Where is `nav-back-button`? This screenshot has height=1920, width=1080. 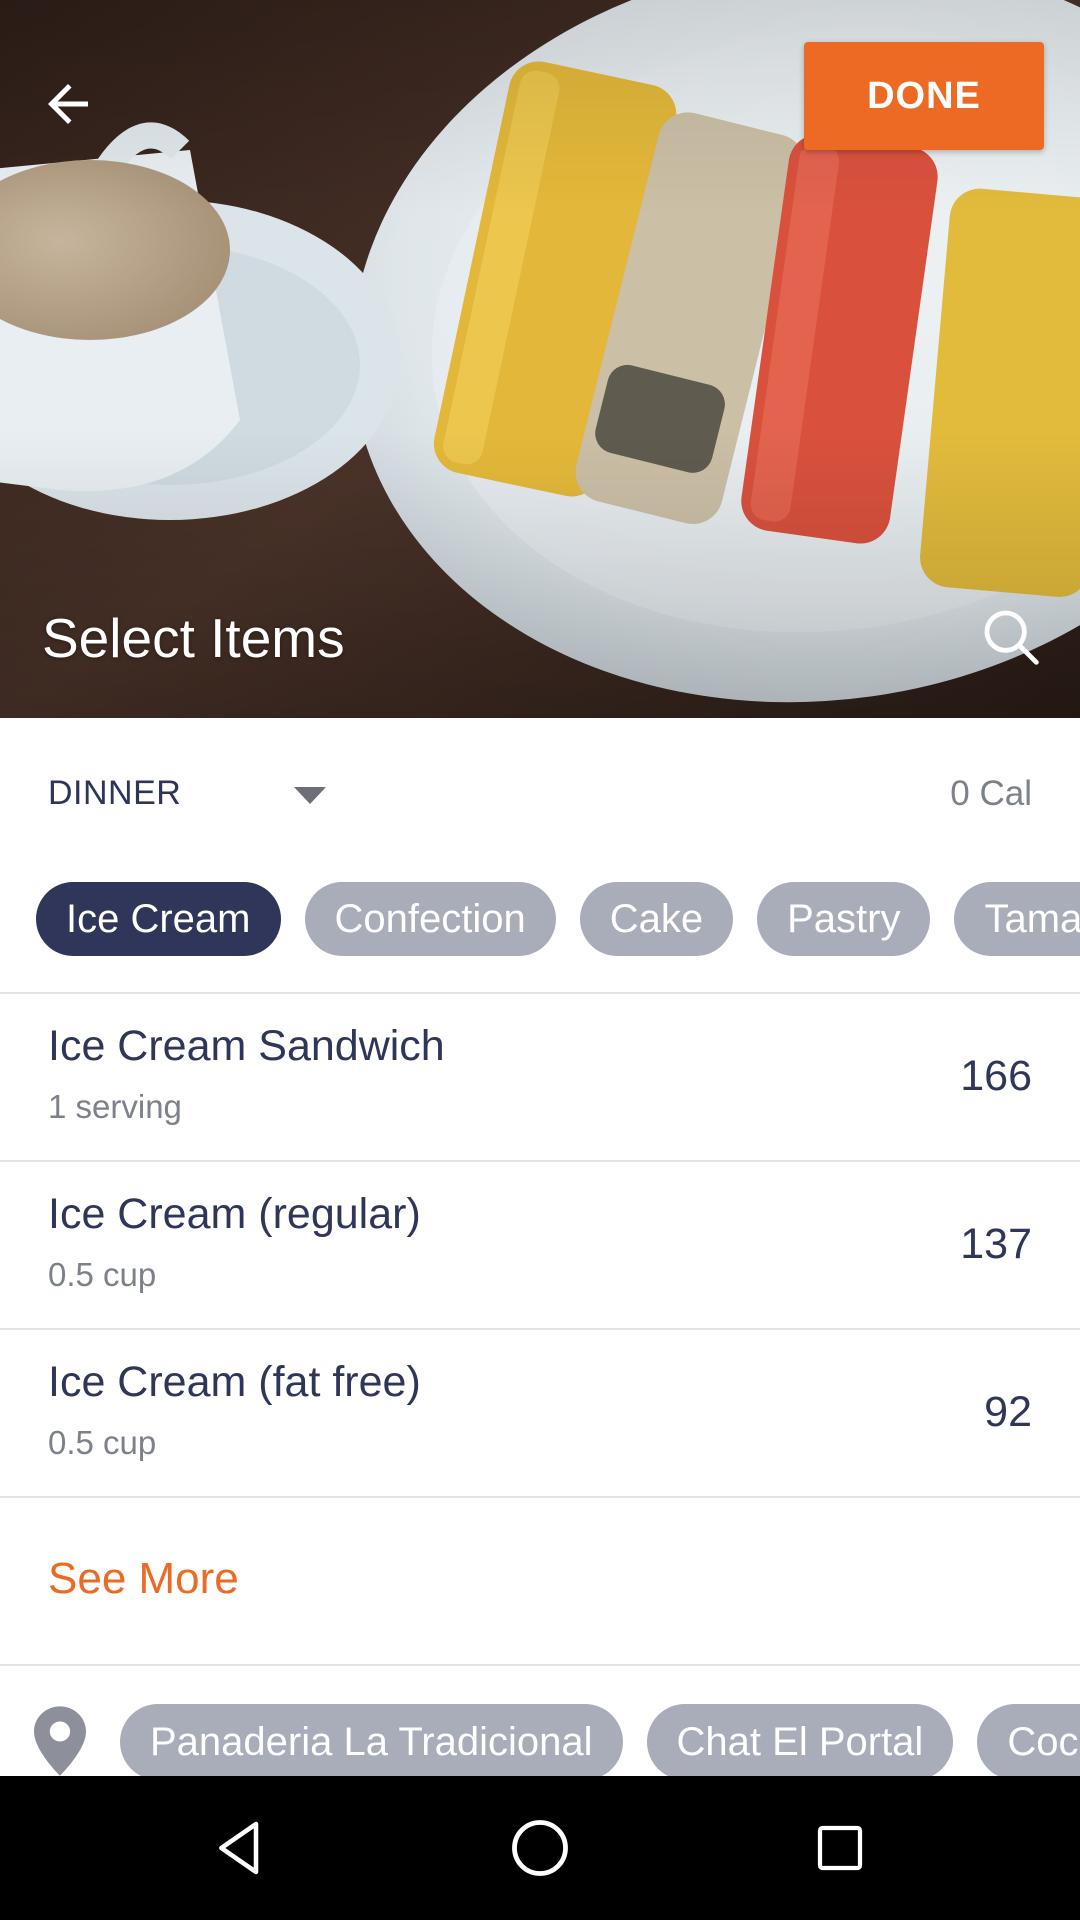 nav-back-button is located at coordinates (240, 1848).